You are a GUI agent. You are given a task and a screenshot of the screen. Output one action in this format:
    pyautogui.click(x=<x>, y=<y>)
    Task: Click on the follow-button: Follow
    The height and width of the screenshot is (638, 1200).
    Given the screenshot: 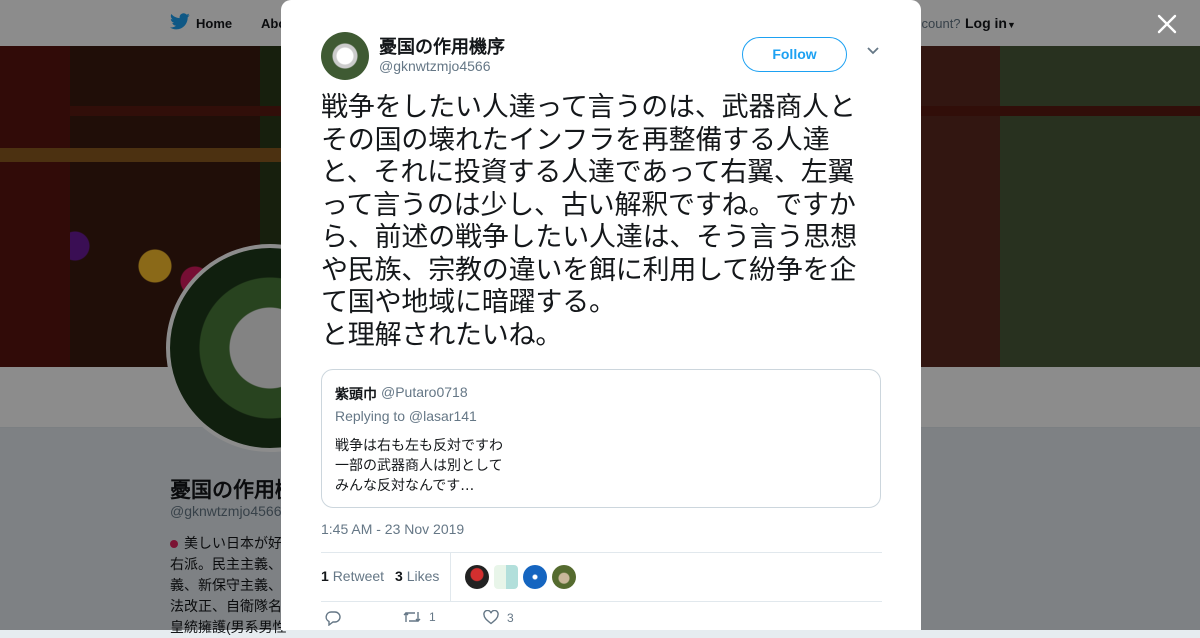 What is the action you would take?
    pyautogui.click(x=794, y=54)
    